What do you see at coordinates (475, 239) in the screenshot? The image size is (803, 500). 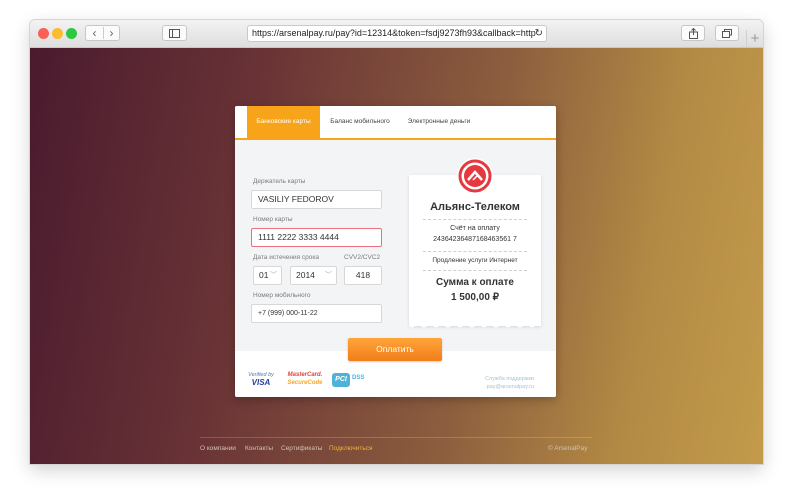 I see `invoice-number: 24364236487168463561 7` at bounding box center [475, 239].